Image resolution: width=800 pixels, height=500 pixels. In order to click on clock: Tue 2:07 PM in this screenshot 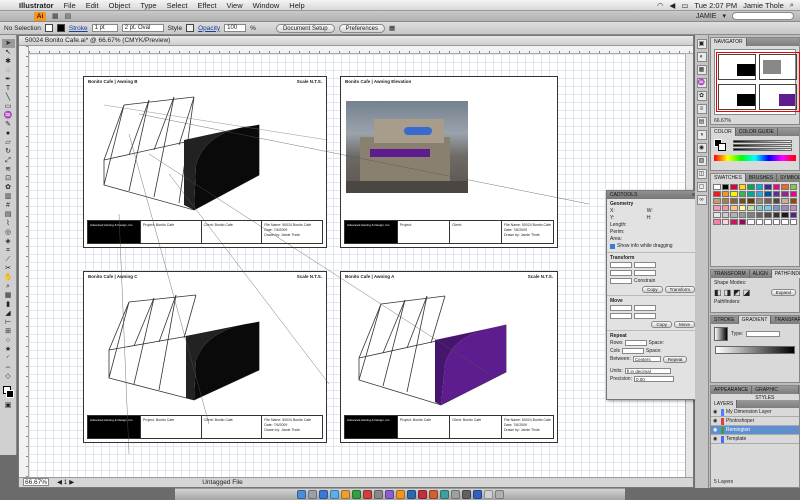, I will do `click(715, 5)`.